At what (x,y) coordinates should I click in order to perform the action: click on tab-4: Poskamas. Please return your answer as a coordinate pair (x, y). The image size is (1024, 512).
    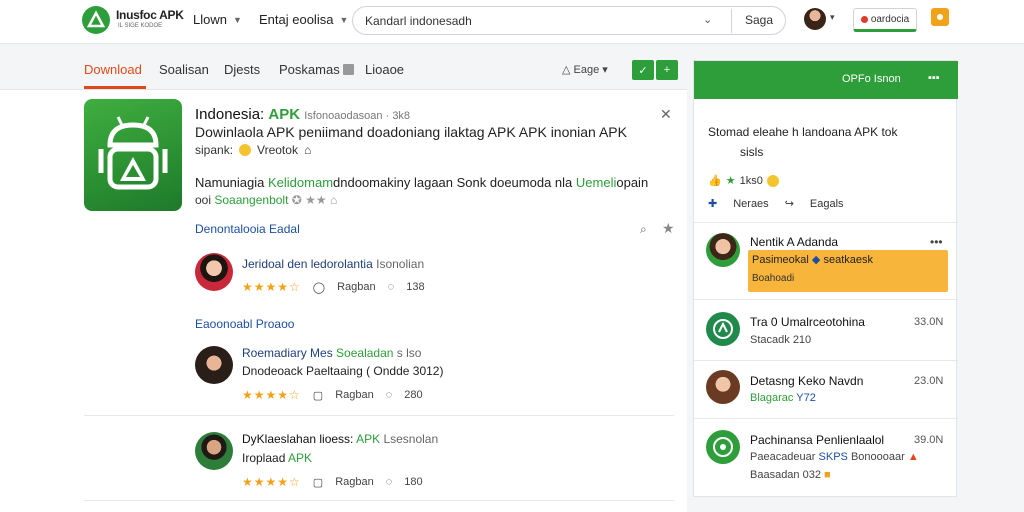
    Looking at the image, I should click on (309, 69).